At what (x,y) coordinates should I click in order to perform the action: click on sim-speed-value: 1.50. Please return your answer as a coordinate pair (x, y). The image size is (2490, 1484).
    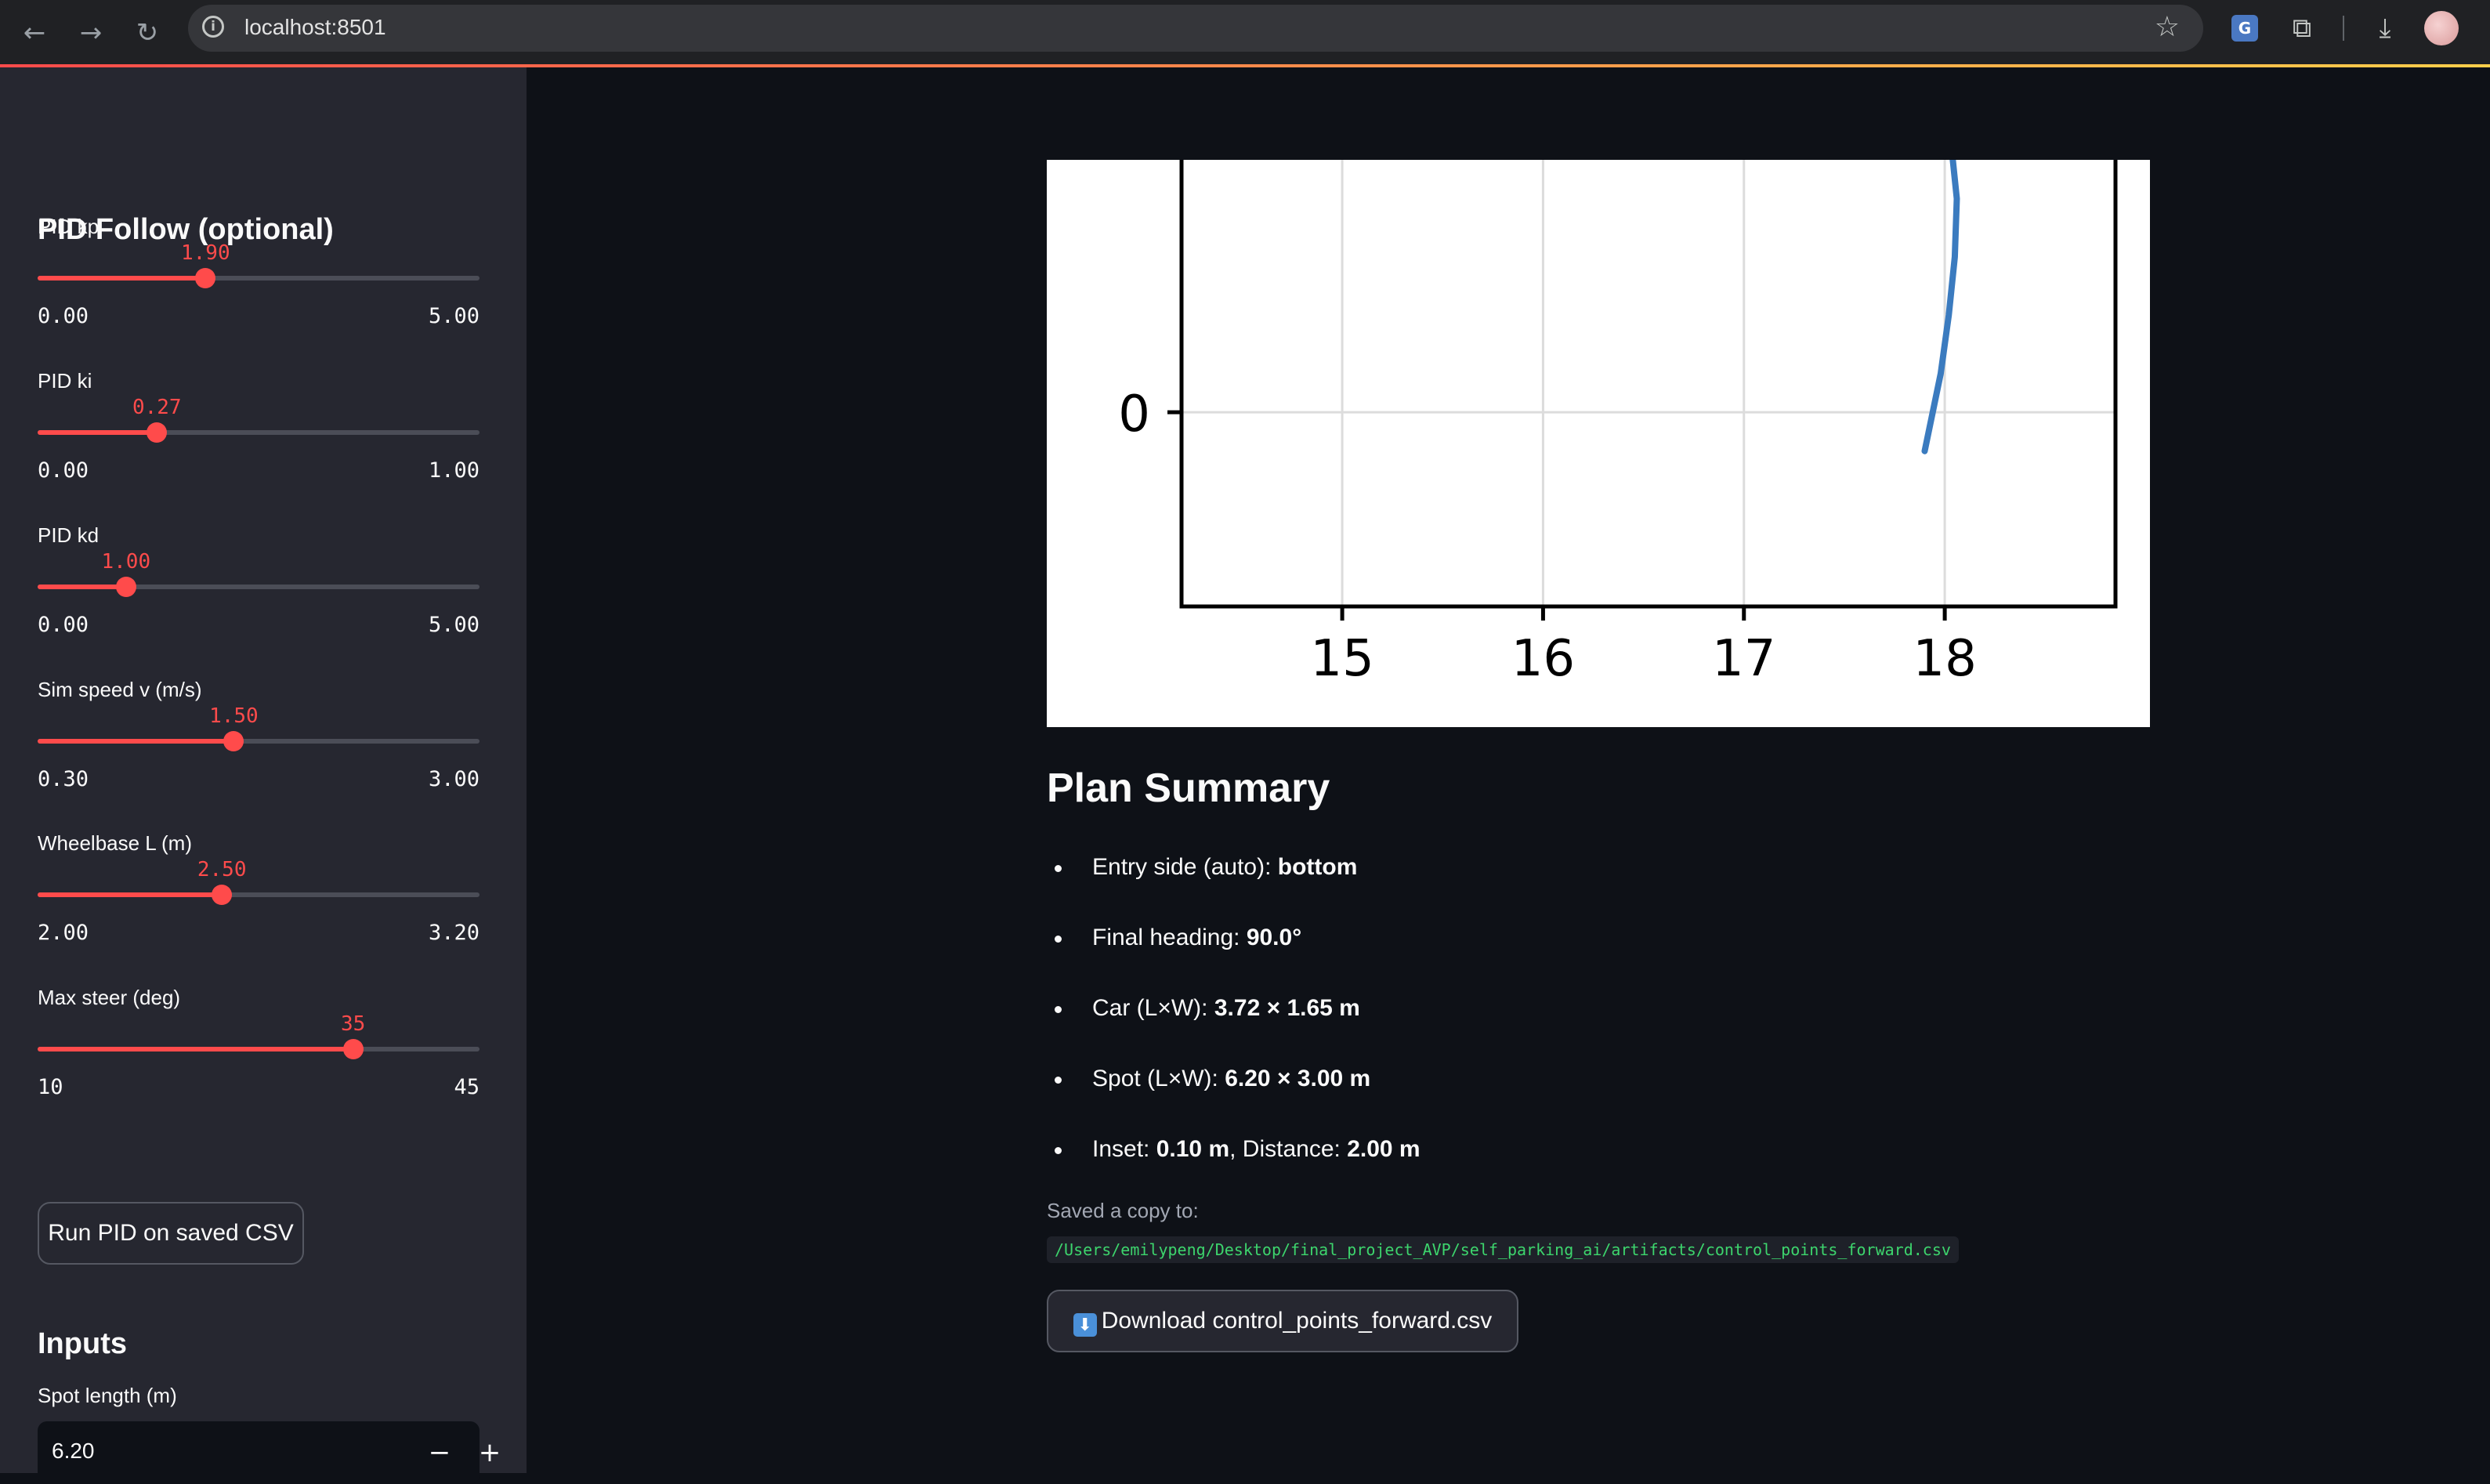
    Looking at the image, I should click on (234, 716).